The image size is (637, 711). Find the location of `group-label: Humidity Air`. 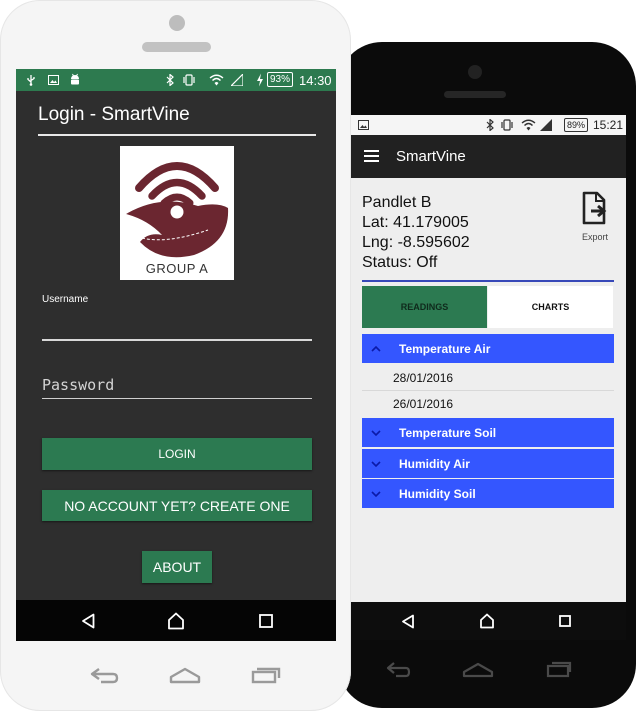

group-label: Humidity Air is located at coordinates (434, 464).